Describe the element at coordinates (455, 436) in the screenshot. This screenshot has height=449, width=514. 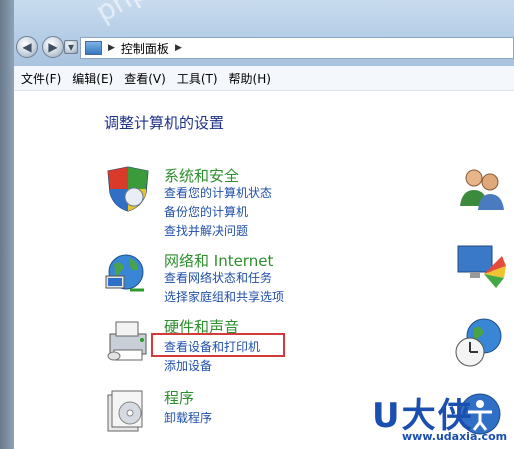
I see `watermark-url: www.udaxia.com` at that location.